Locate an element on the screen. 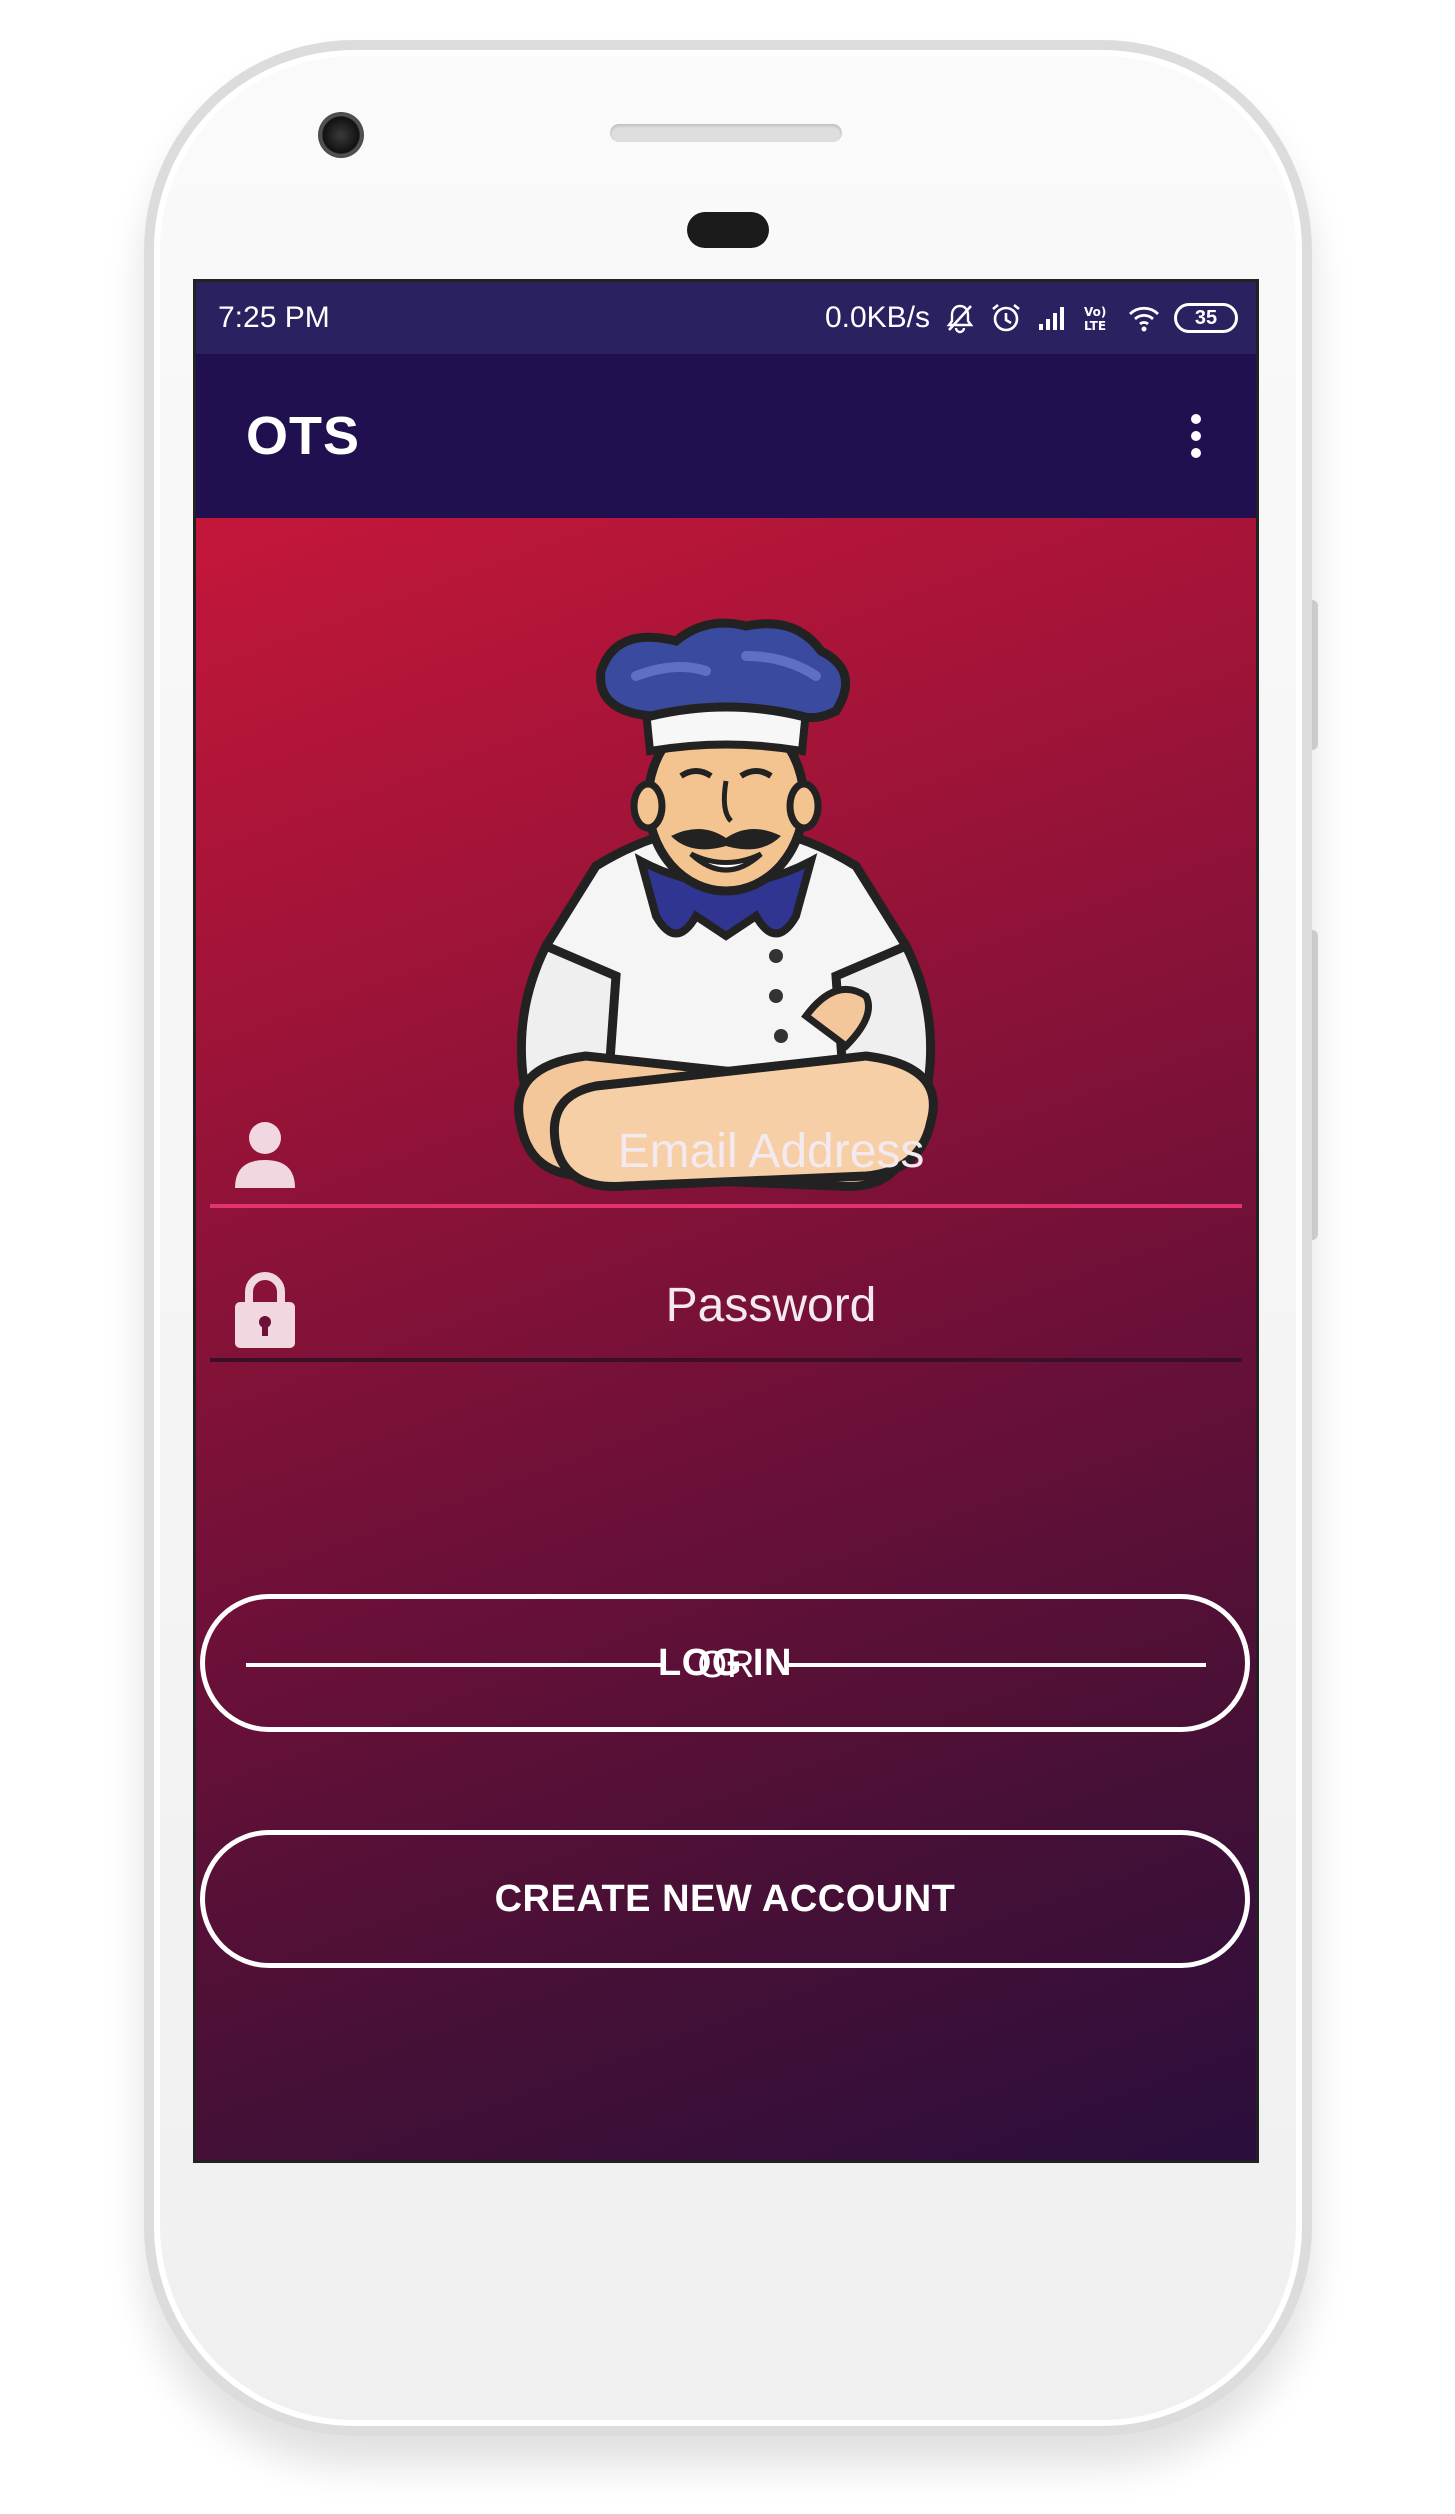 This screenshot has height=2514, width=1455. proximity-sensor is located at coordinates (728, 230).